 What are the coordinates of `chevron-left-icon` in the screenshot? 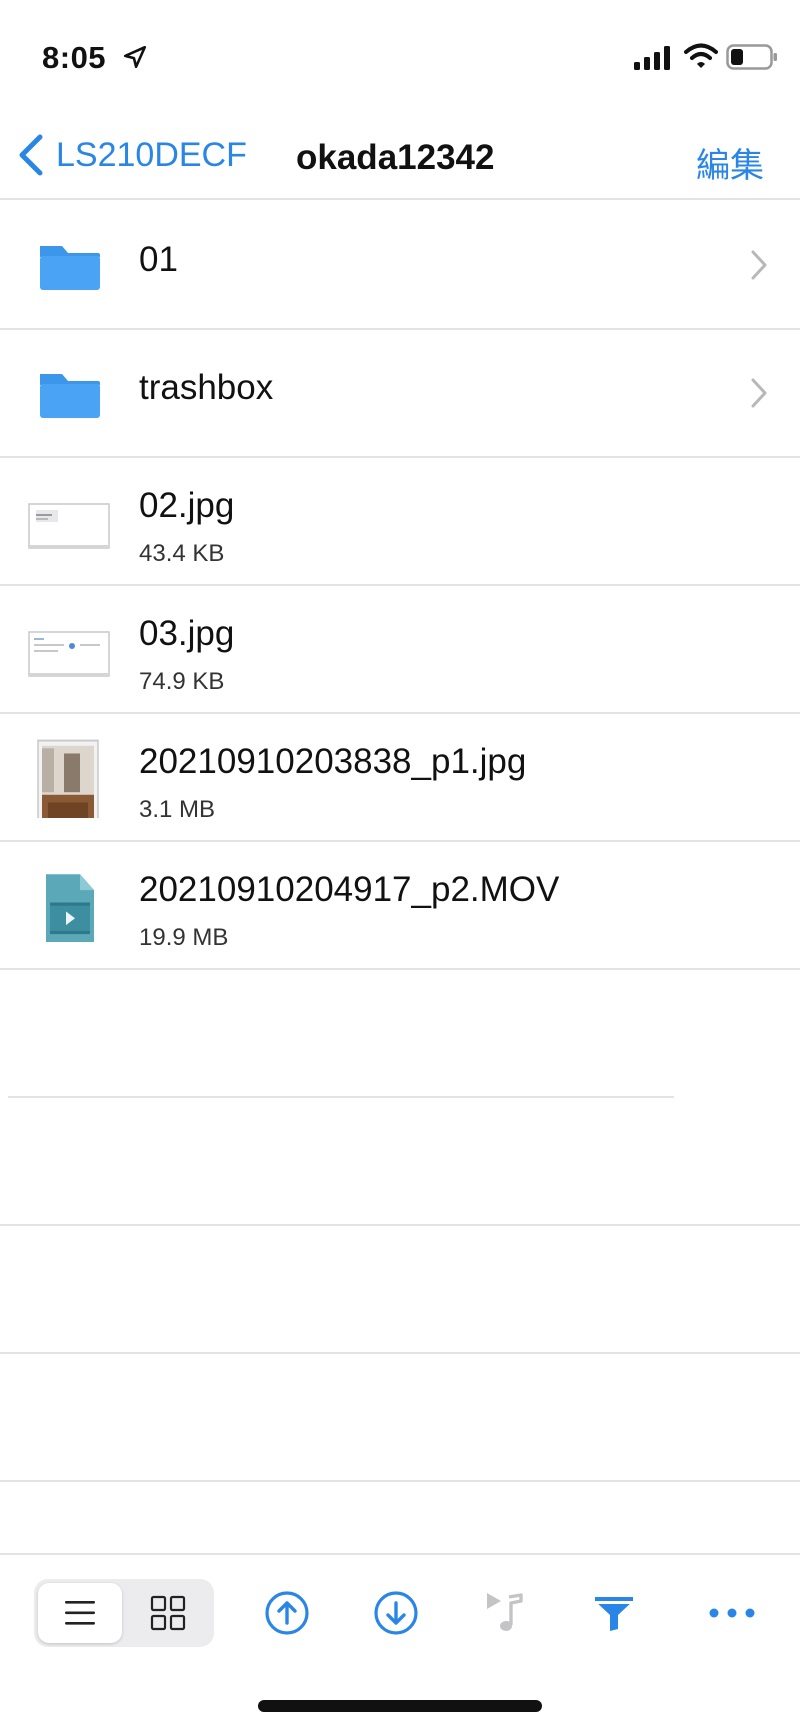 It's located at (31, 155).